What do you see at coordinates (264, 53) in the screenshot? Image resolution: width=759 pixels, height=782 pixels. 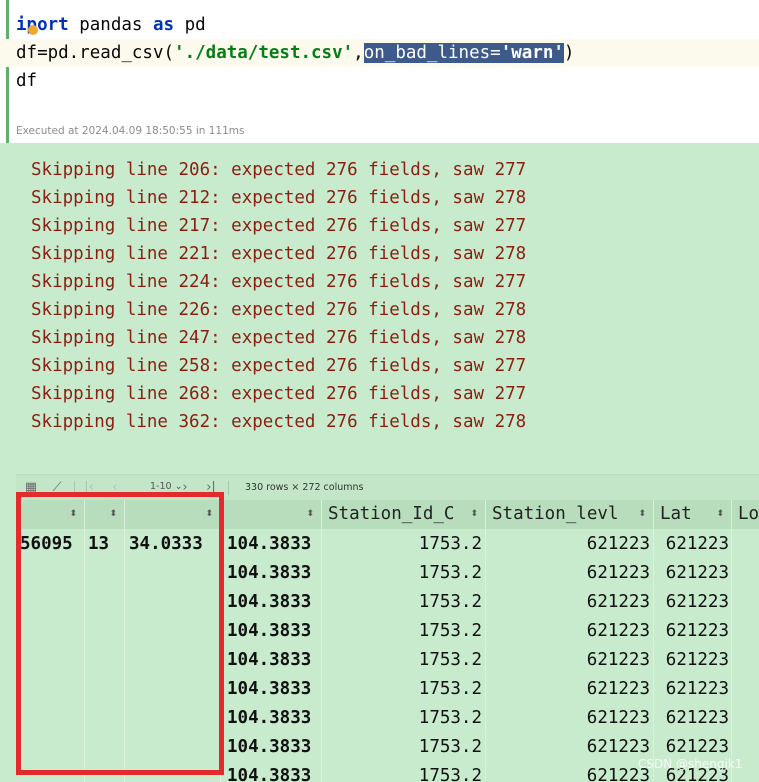 I see `csv-path-string: './data/test.csv'` at bounding box center [264, 53].